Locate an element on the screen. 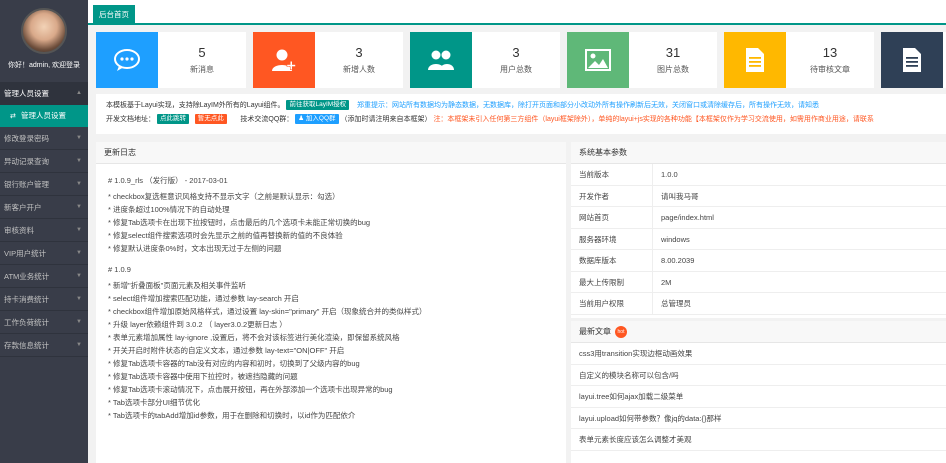  param-key: 当前用户权限 is located at coordinates (612, 303).